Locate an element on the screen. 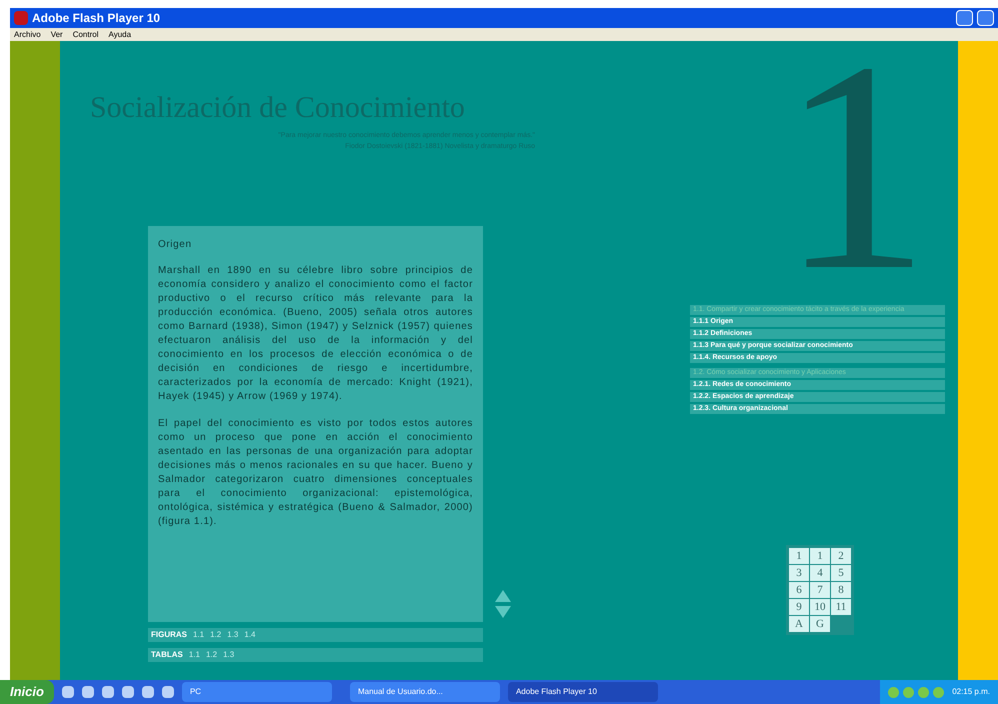  chapter-button: G is located at coordinates (820, 624).